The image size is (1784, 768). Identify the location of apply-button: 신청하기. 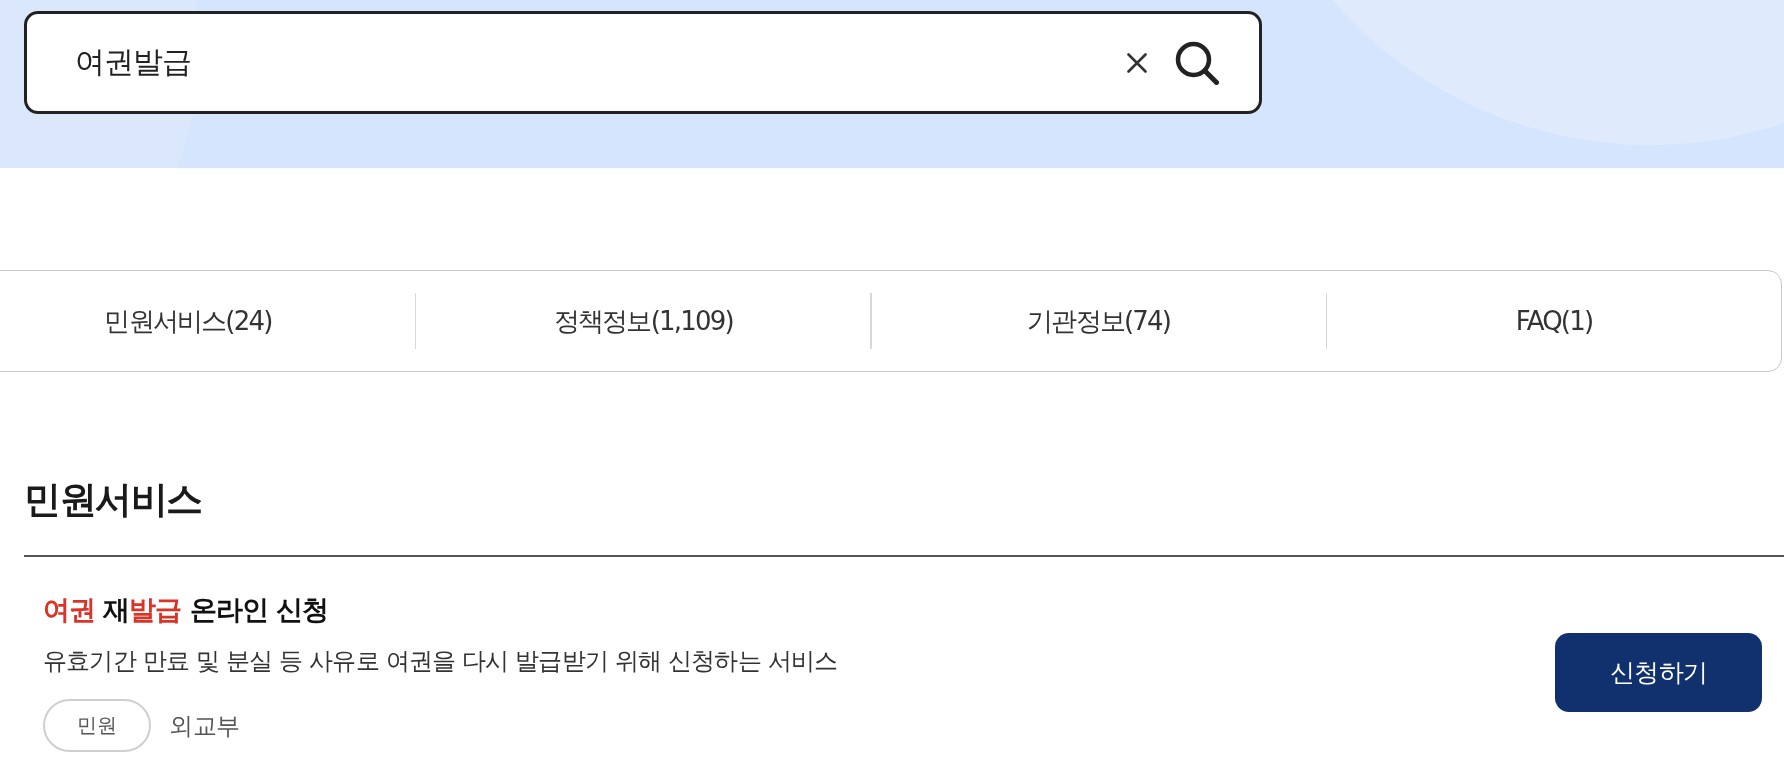
(1658, 672).